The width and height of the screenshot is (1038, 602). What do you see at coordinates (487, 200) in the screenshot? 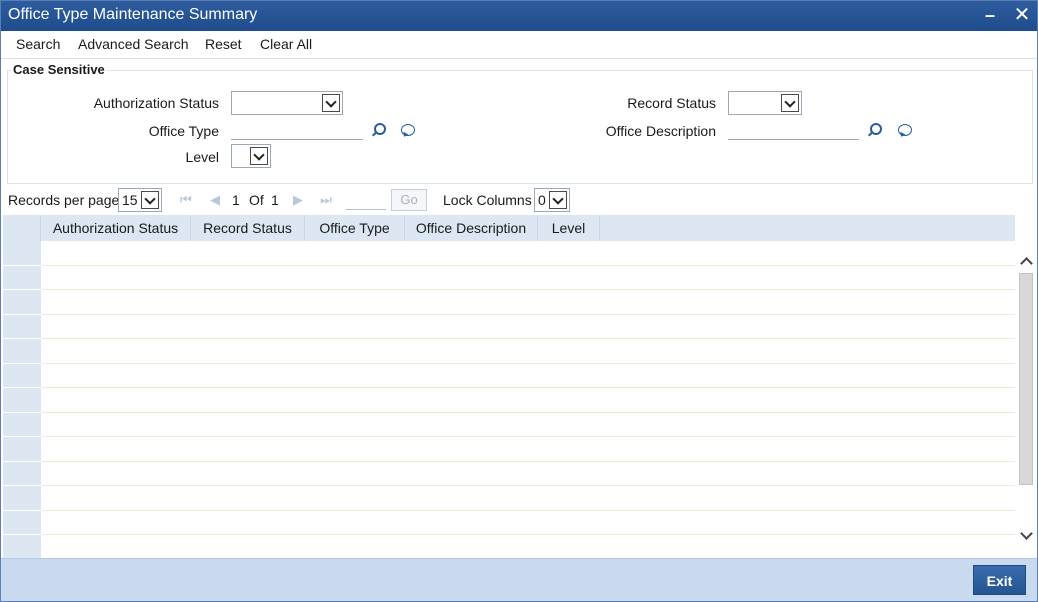
I see `lock-columns-label: Lock Columns` at bounding box center [487, 200].